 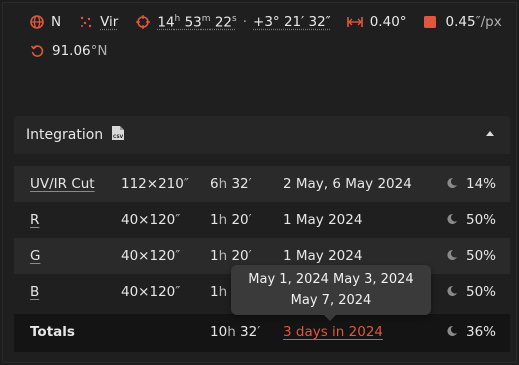 What do you see at coordinates (331, 279) in the screenshot?
I see `tooltip-line-1: May 1, 2024 May 3, 2024` at bounding box center [331, 279].